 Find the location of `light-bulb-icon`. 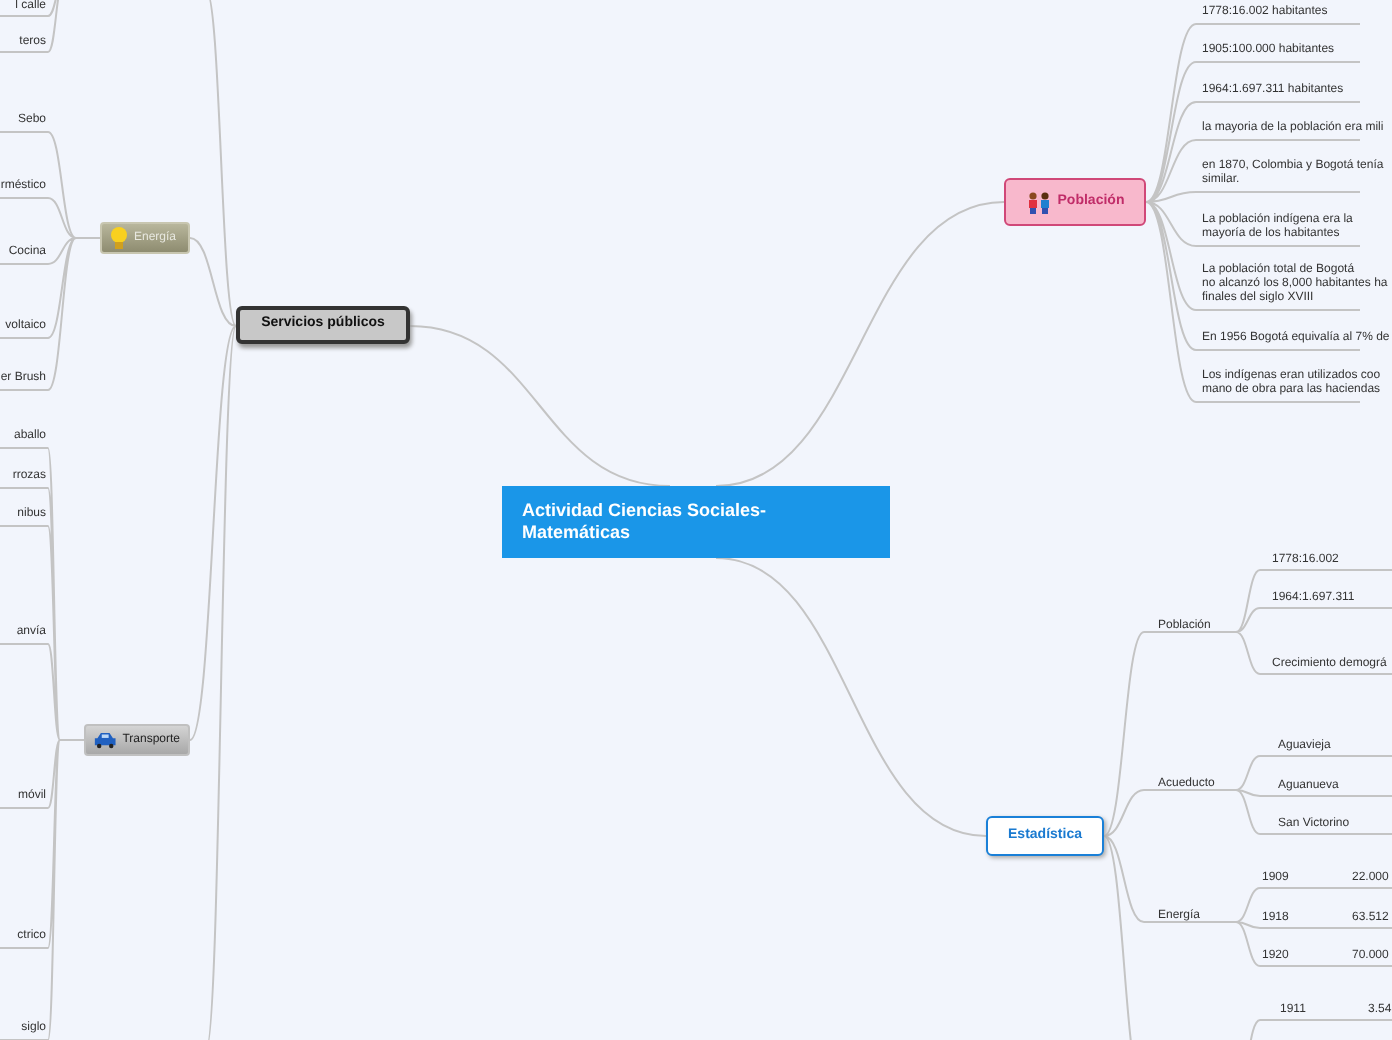

light-bulb-icon is located at coordinates (119, 238).